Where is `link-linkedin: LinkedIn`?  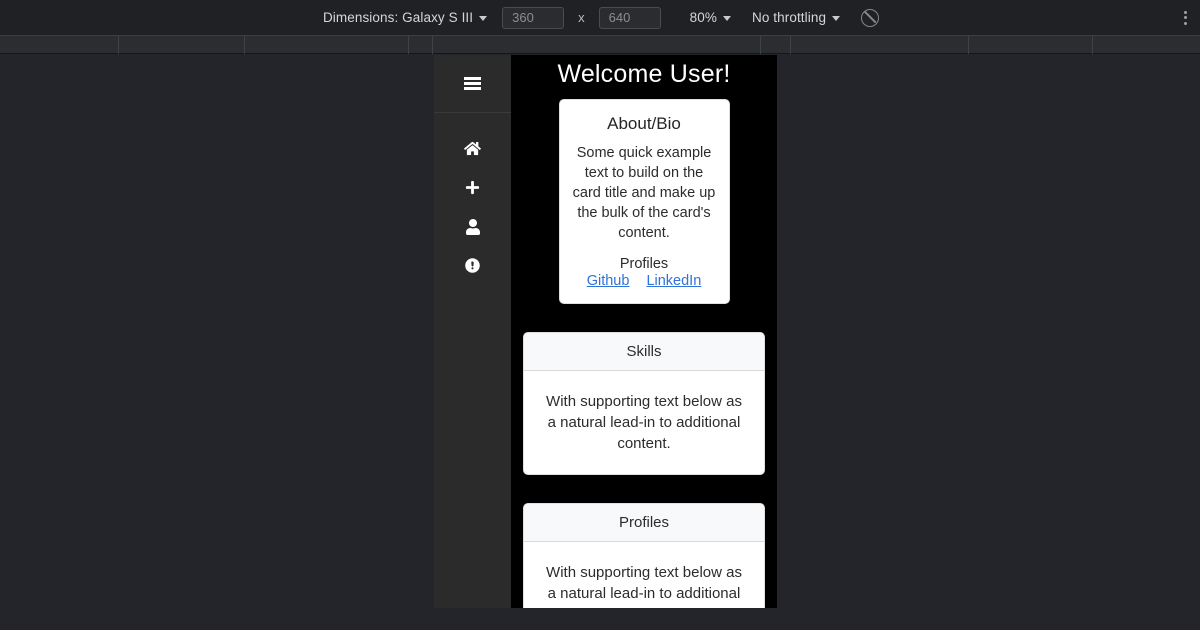
link-linkedin: LinkedIn is located at coordinates (673, 281).